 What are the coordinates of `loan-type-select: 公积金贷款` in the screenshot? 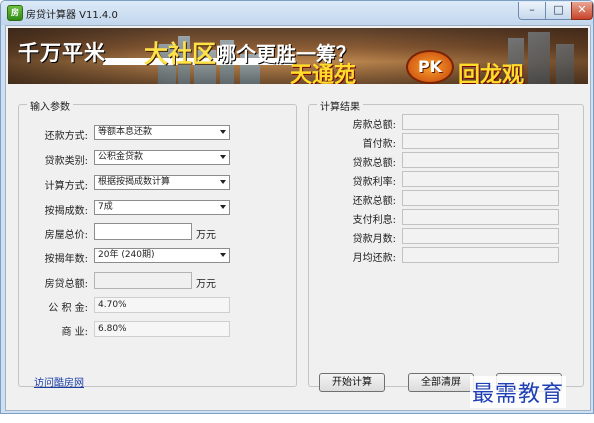 It's located at (162, 157).